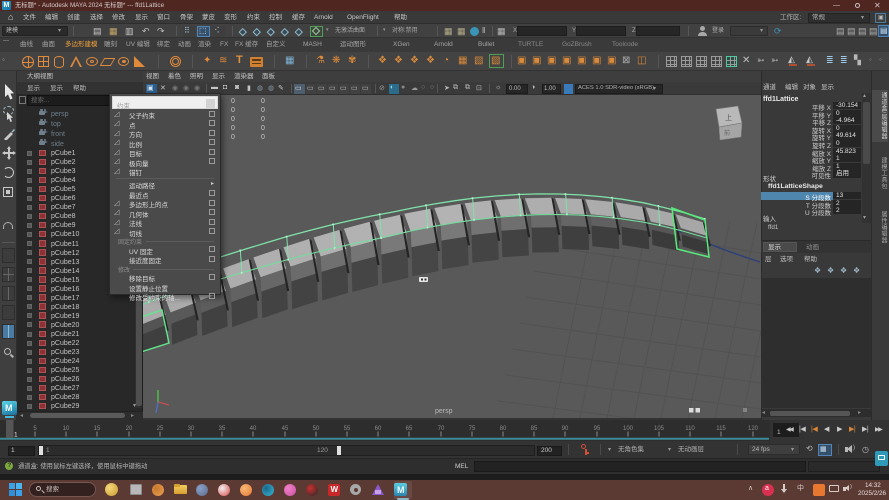 This screenshot has width=889, height=500. What do you see at coordinates (160, 429) in the screenshot?
I see `svg-text: 25` at bounding box center [160, 429].